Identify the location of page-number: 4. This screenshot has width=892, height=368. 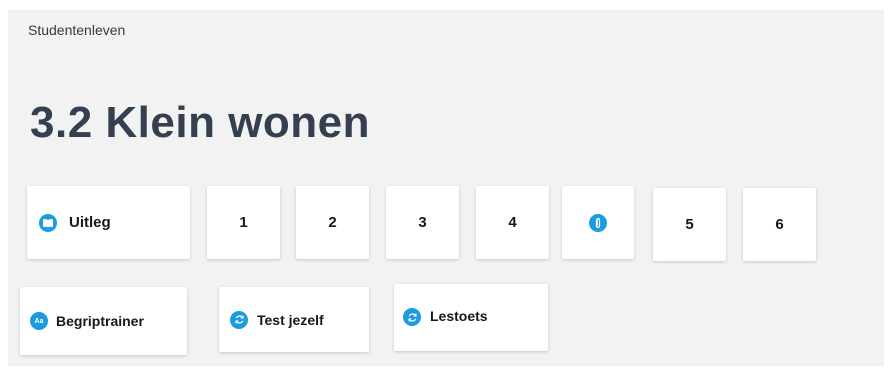
(512, 222).